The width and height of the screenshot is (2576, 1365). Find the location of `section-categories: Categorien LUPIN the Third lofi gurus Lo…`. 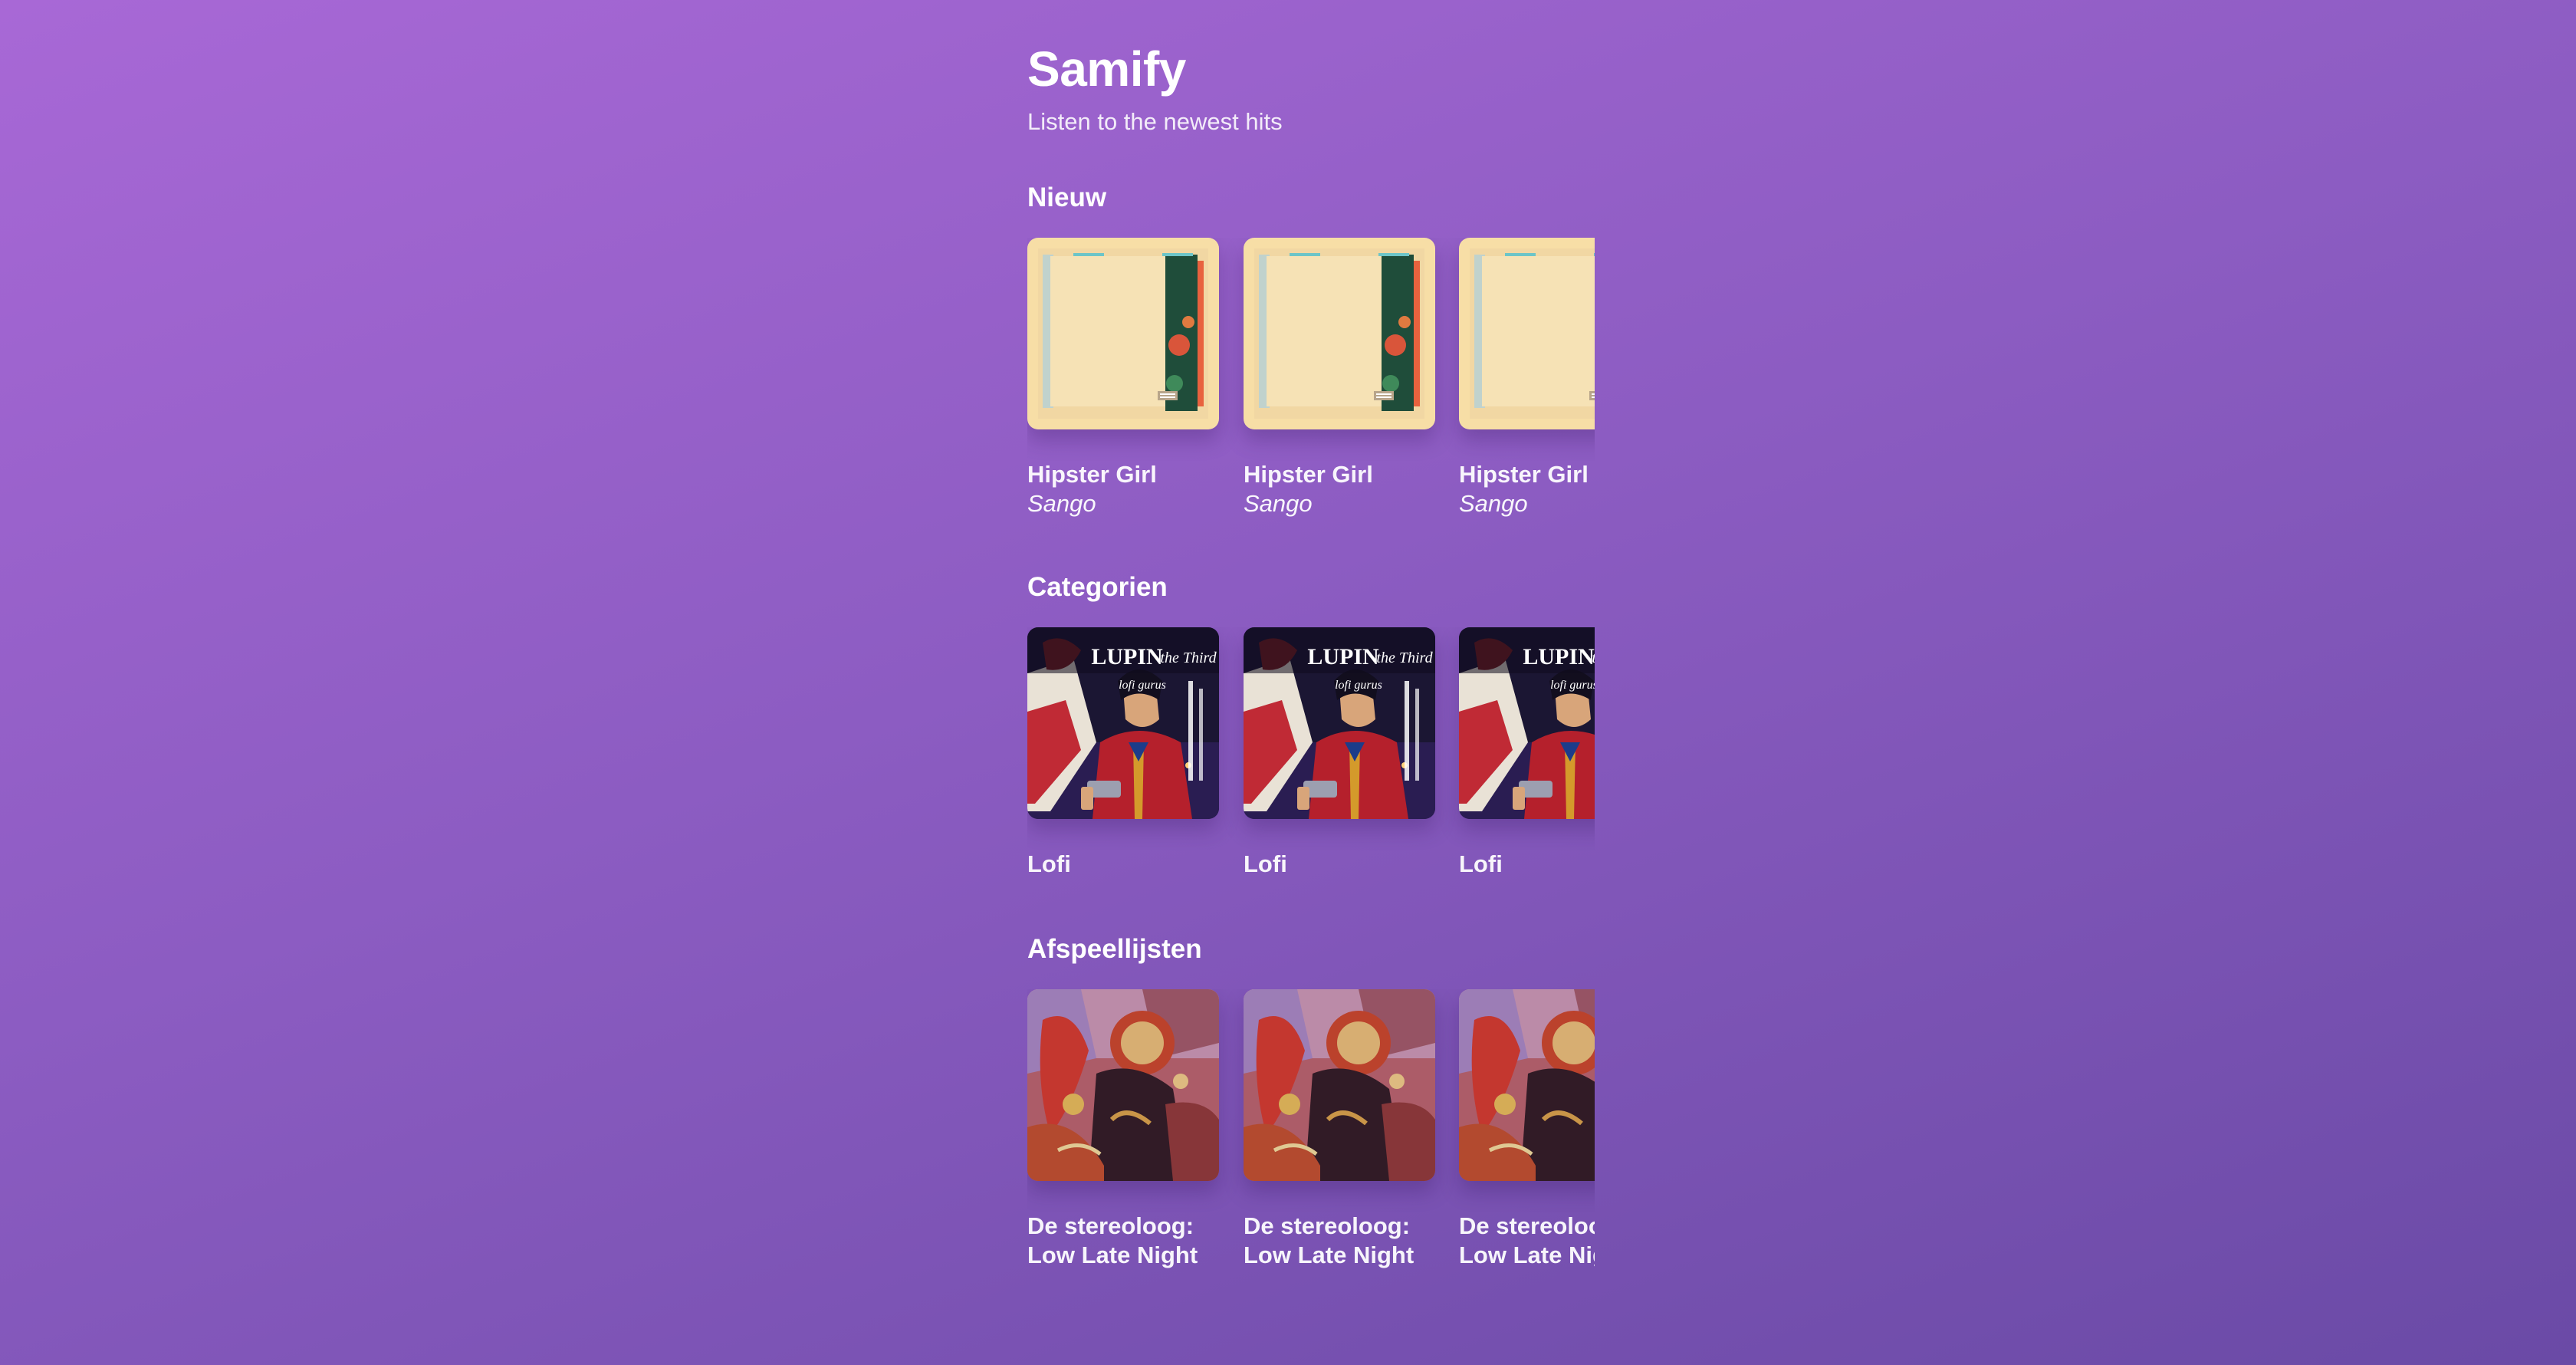

section-categories: Categorien LUPIN the Third lofi gurus Lo… is located at coordinates (1311, 724).